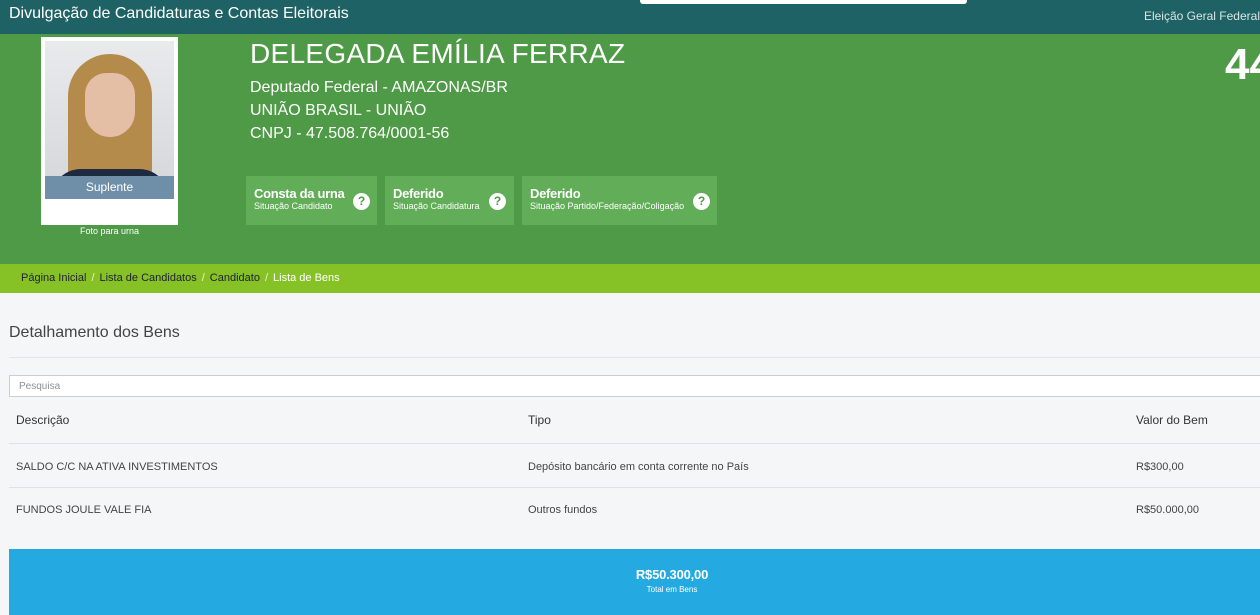  I want to click on cell-descricao: SALDO C/C NA ATIVA INVESTIMENTOS, so click(117, 467).